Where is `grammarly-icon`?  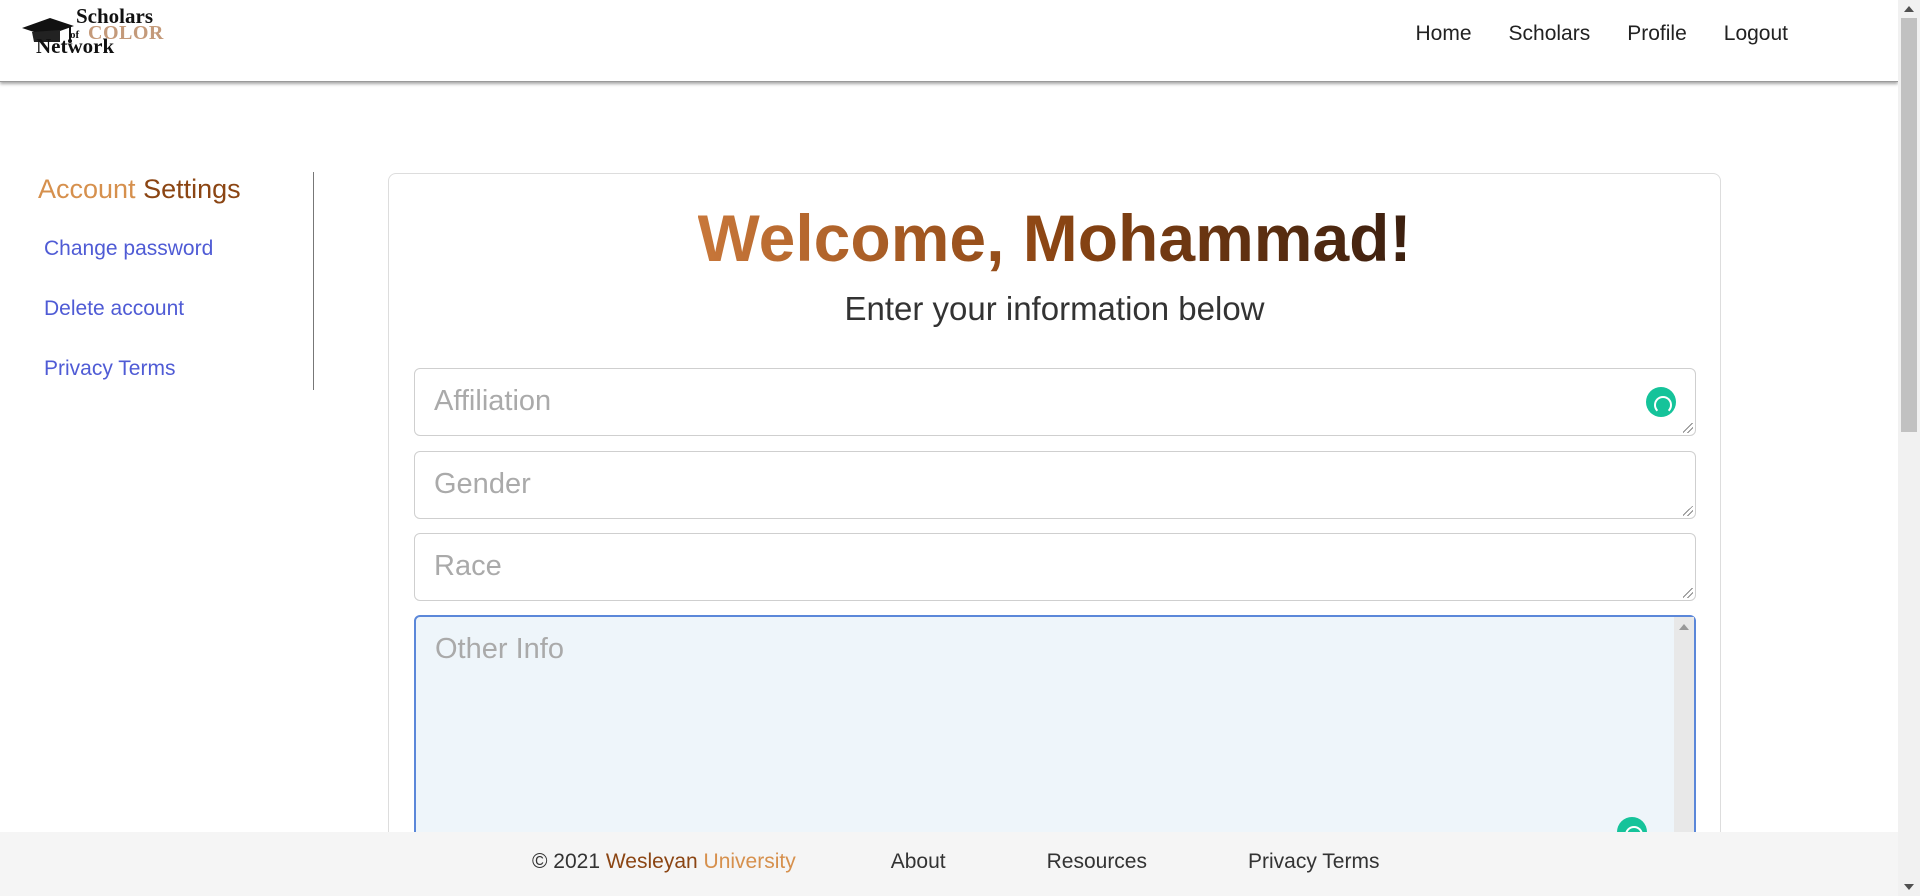
grammarly-icon is located at coordinates (1661, 402).